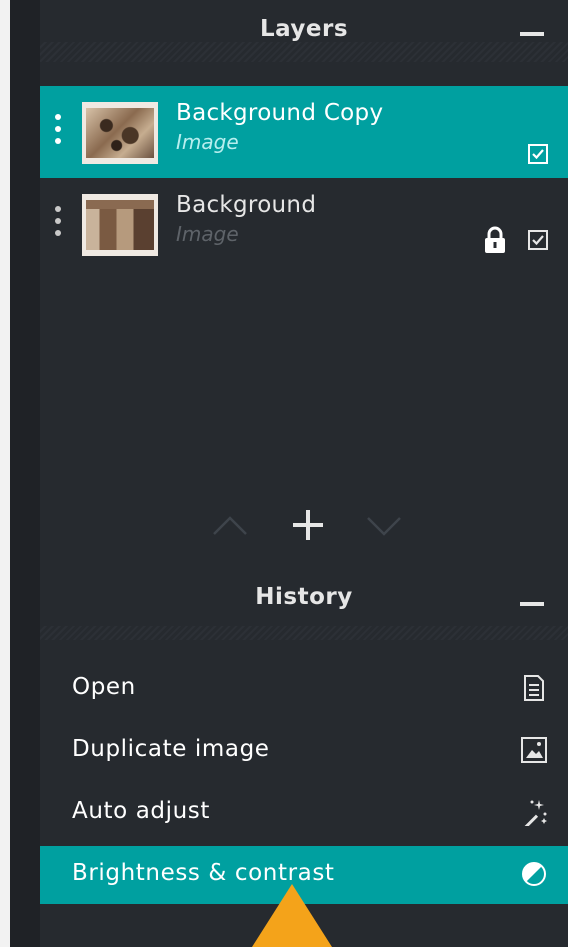 The width and height of the screenshot is (568, 947). I want to click on layer-name: Background, so click(246, 205).